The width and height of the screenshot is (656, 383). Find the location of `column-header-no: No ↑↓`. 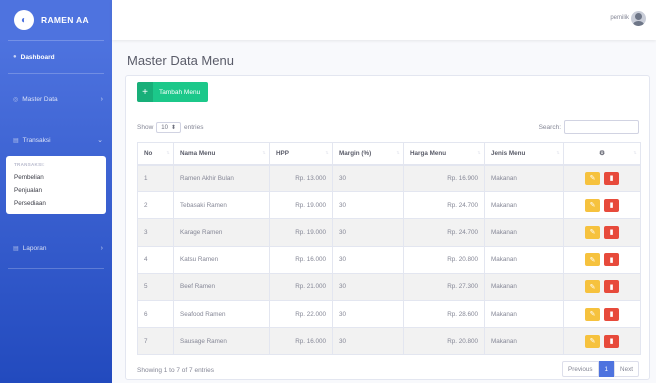

column-header-no: No ↑↓ is located at coordinates (155, 154).